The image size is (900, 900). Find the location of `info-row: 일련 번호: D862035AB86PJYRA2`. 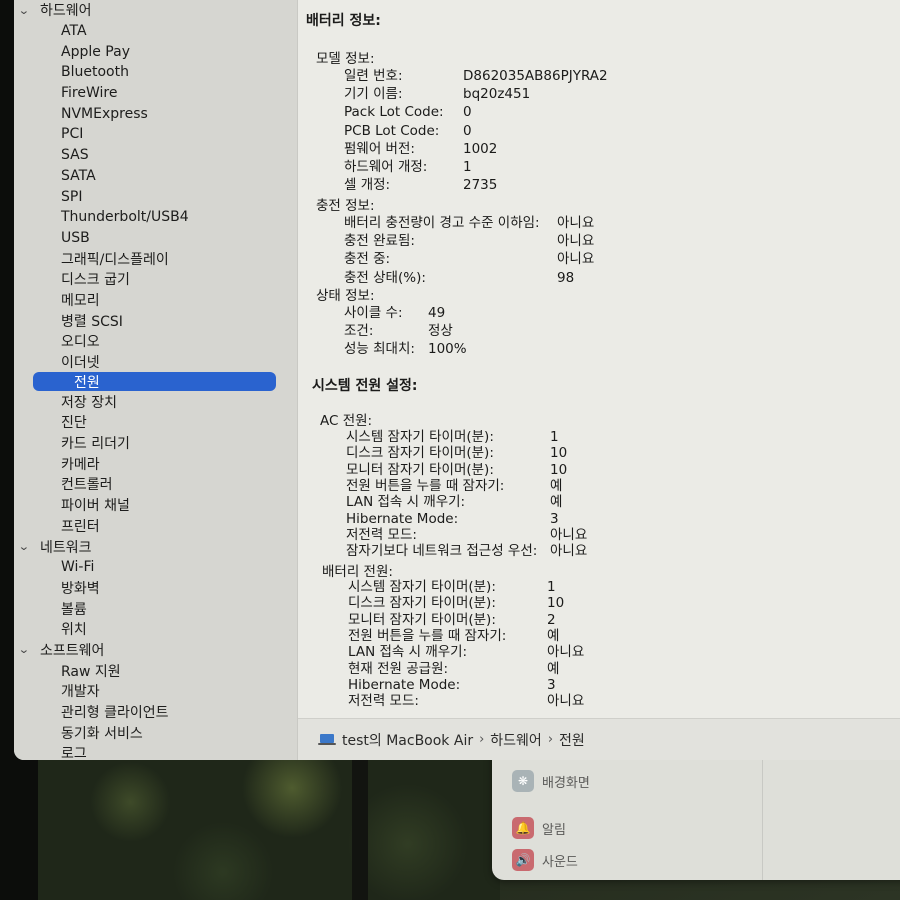

info-row: 일련 번호: D862035AB86PJYRA2 is located at coordinates (476, 76).